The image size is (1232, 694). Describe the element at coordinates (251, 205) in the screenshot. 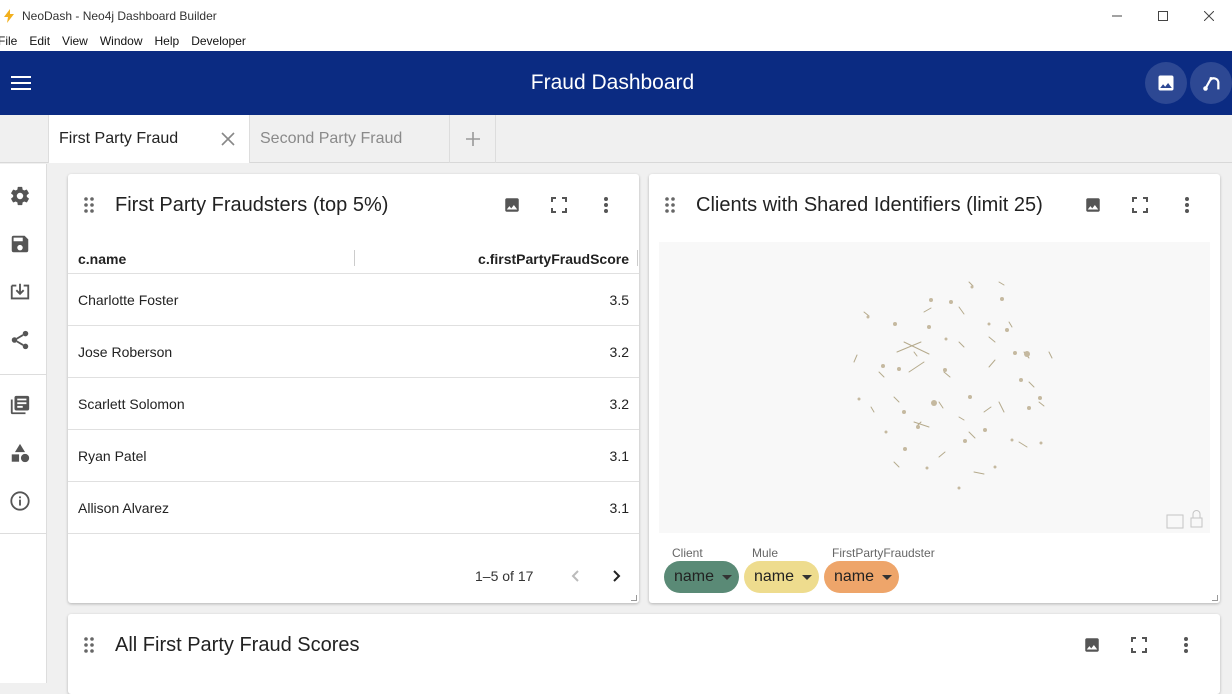

I see `card-title: First Party Fraudsters (top 5%)` at that location.